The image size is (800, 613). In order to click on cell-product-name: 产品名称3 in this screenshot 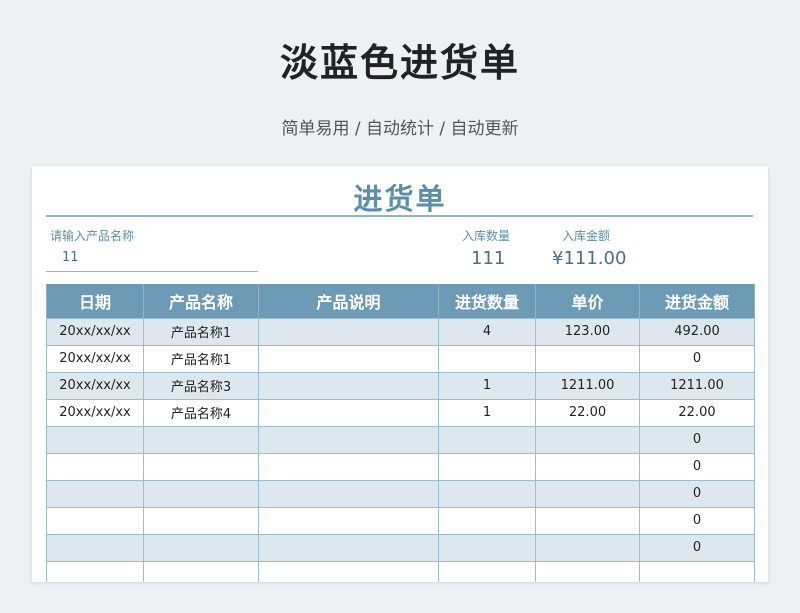, I will do `click(201, 385)`.